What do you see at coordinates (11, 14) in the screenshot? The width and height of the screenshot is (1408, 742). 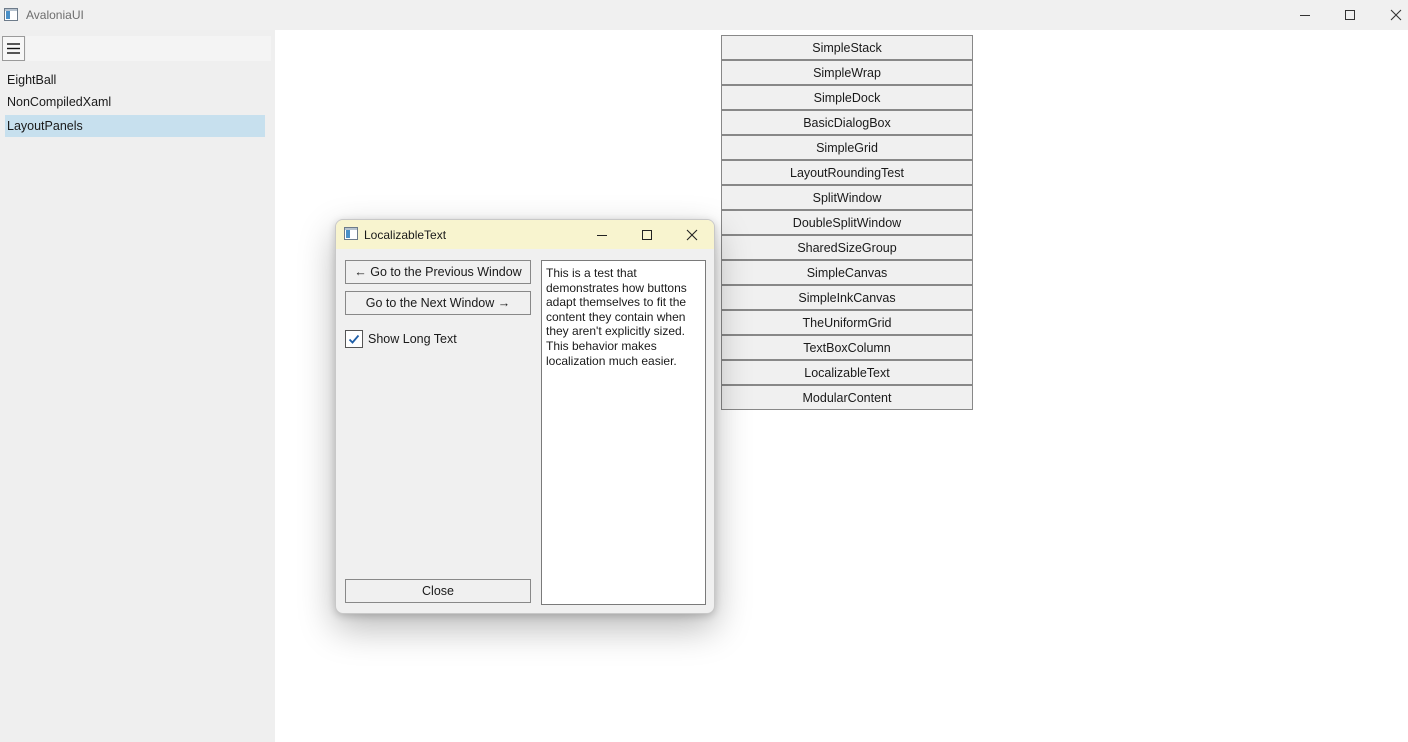 I see `app-icon` at bounding box center [11, 14].